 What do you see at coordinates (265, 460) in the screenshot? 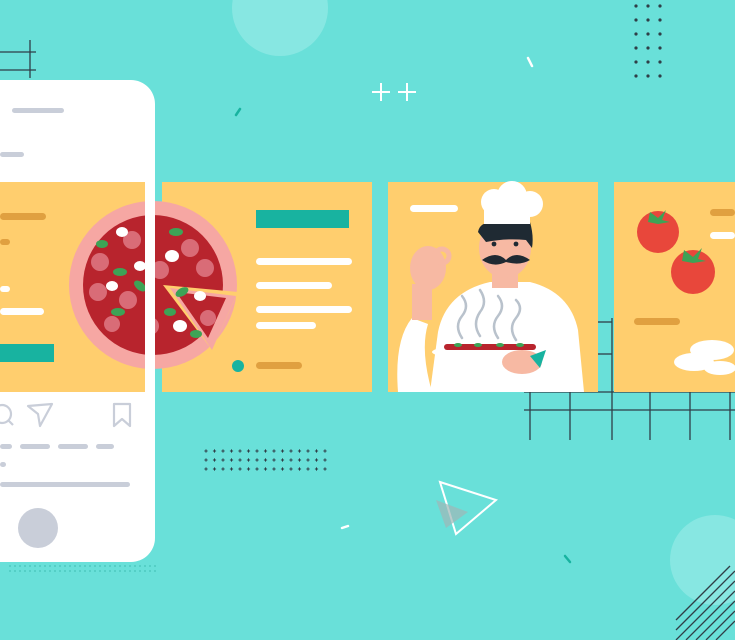
I see `plus-pattern` at bounding box center [265, 460].